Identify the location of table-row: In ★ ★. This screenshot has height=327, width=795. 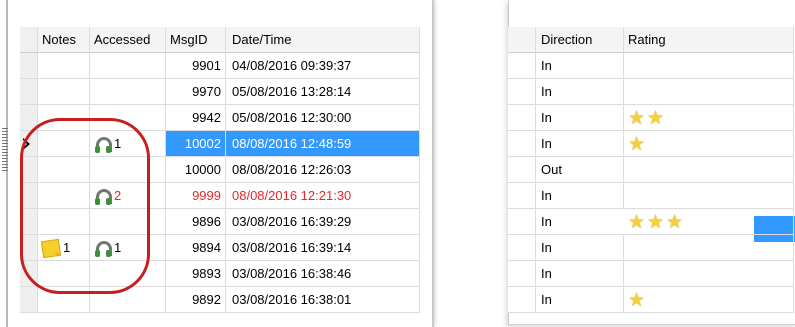
(651, 118).